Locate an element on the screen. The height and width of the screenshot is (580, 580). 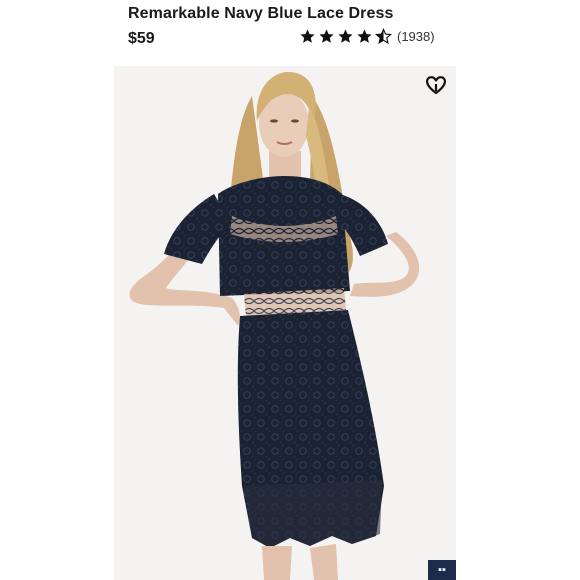
heart-icon is located at coordinates (436, 85).